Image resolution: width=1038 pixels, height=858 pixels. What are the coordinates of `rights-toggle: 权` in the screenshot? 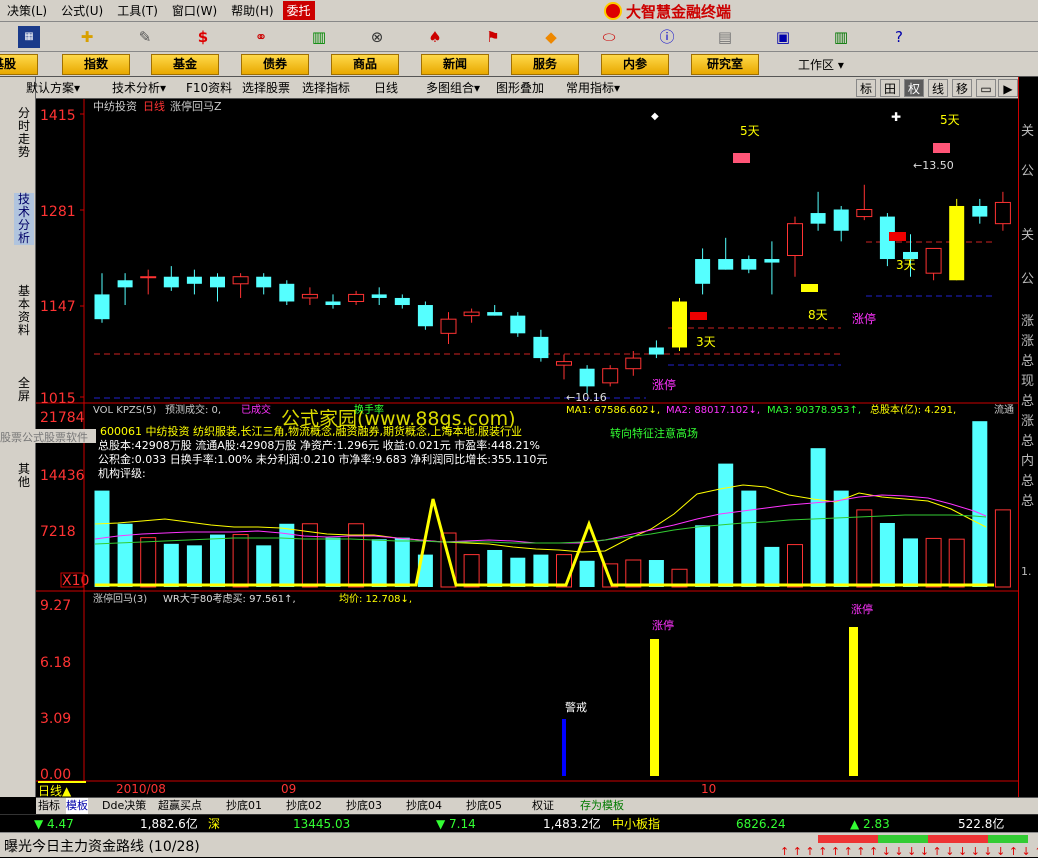 It's located at (914, 88).